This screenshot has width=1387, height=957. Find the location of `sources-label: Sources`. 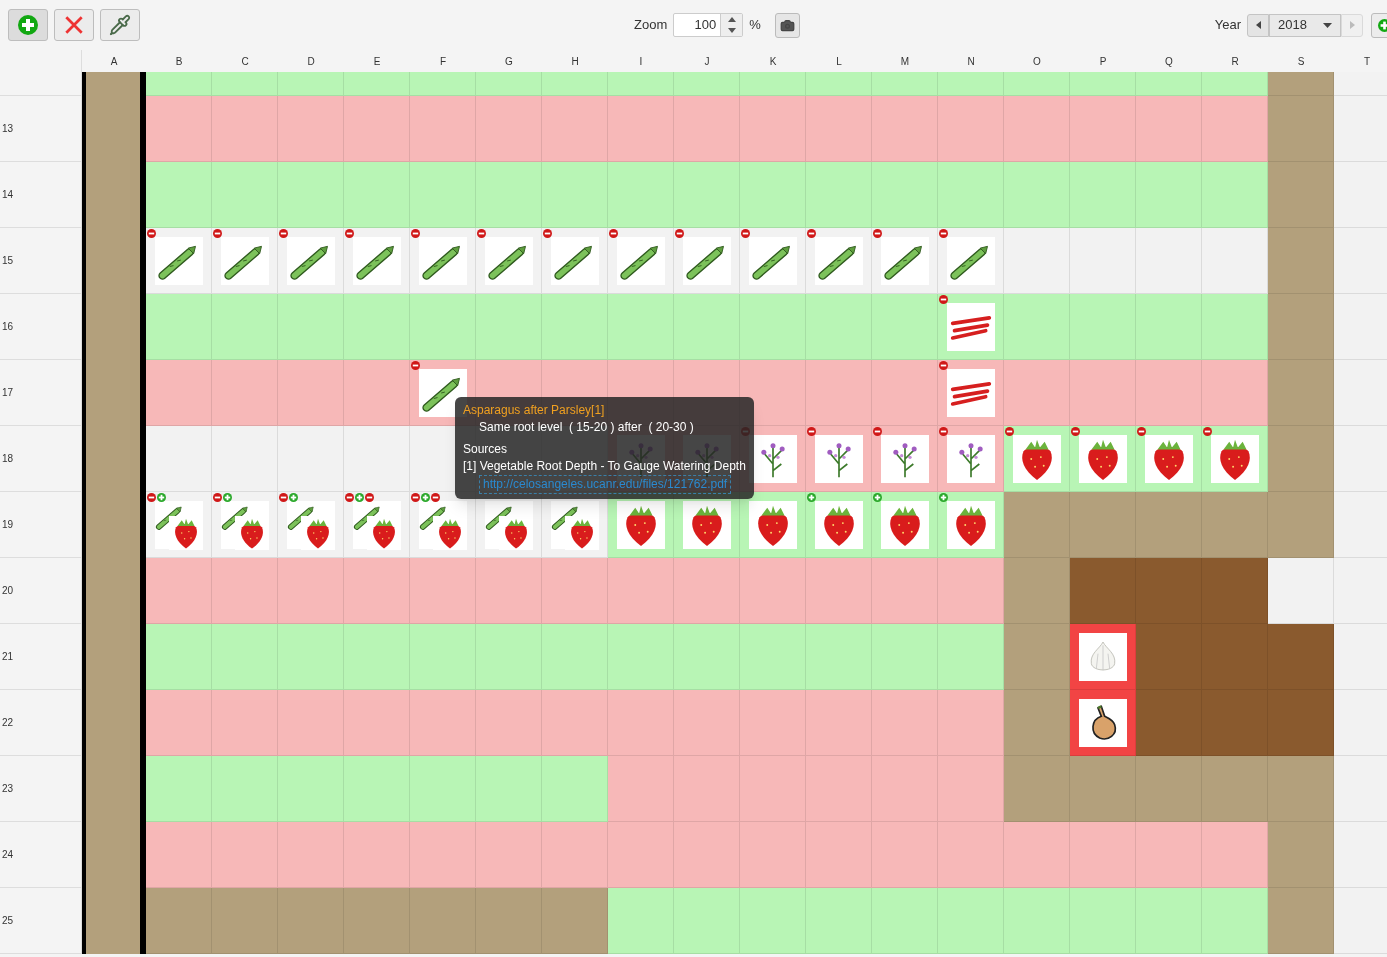

sources-label: Sources is located at coordinates (486, 449).